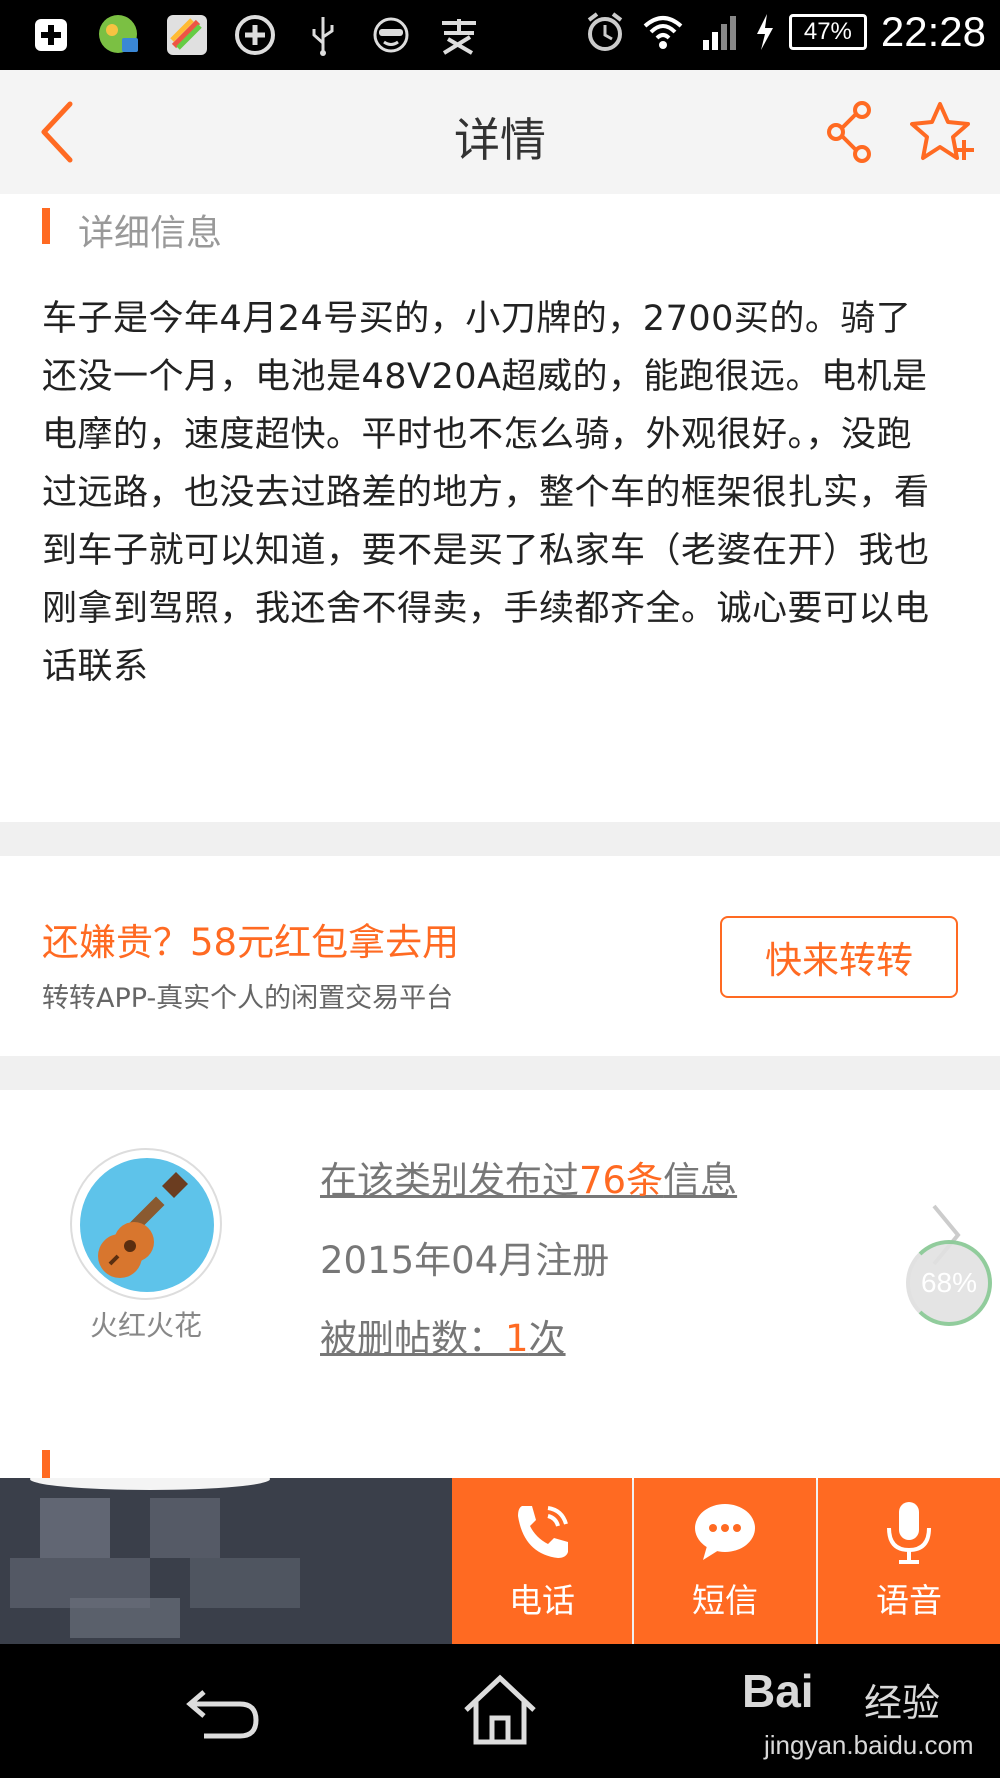 This screenshot has height=1778, width=1000. Describe the element at coordinates (187, 35) in the screenshot. I see `browser-app-icon` at that location.